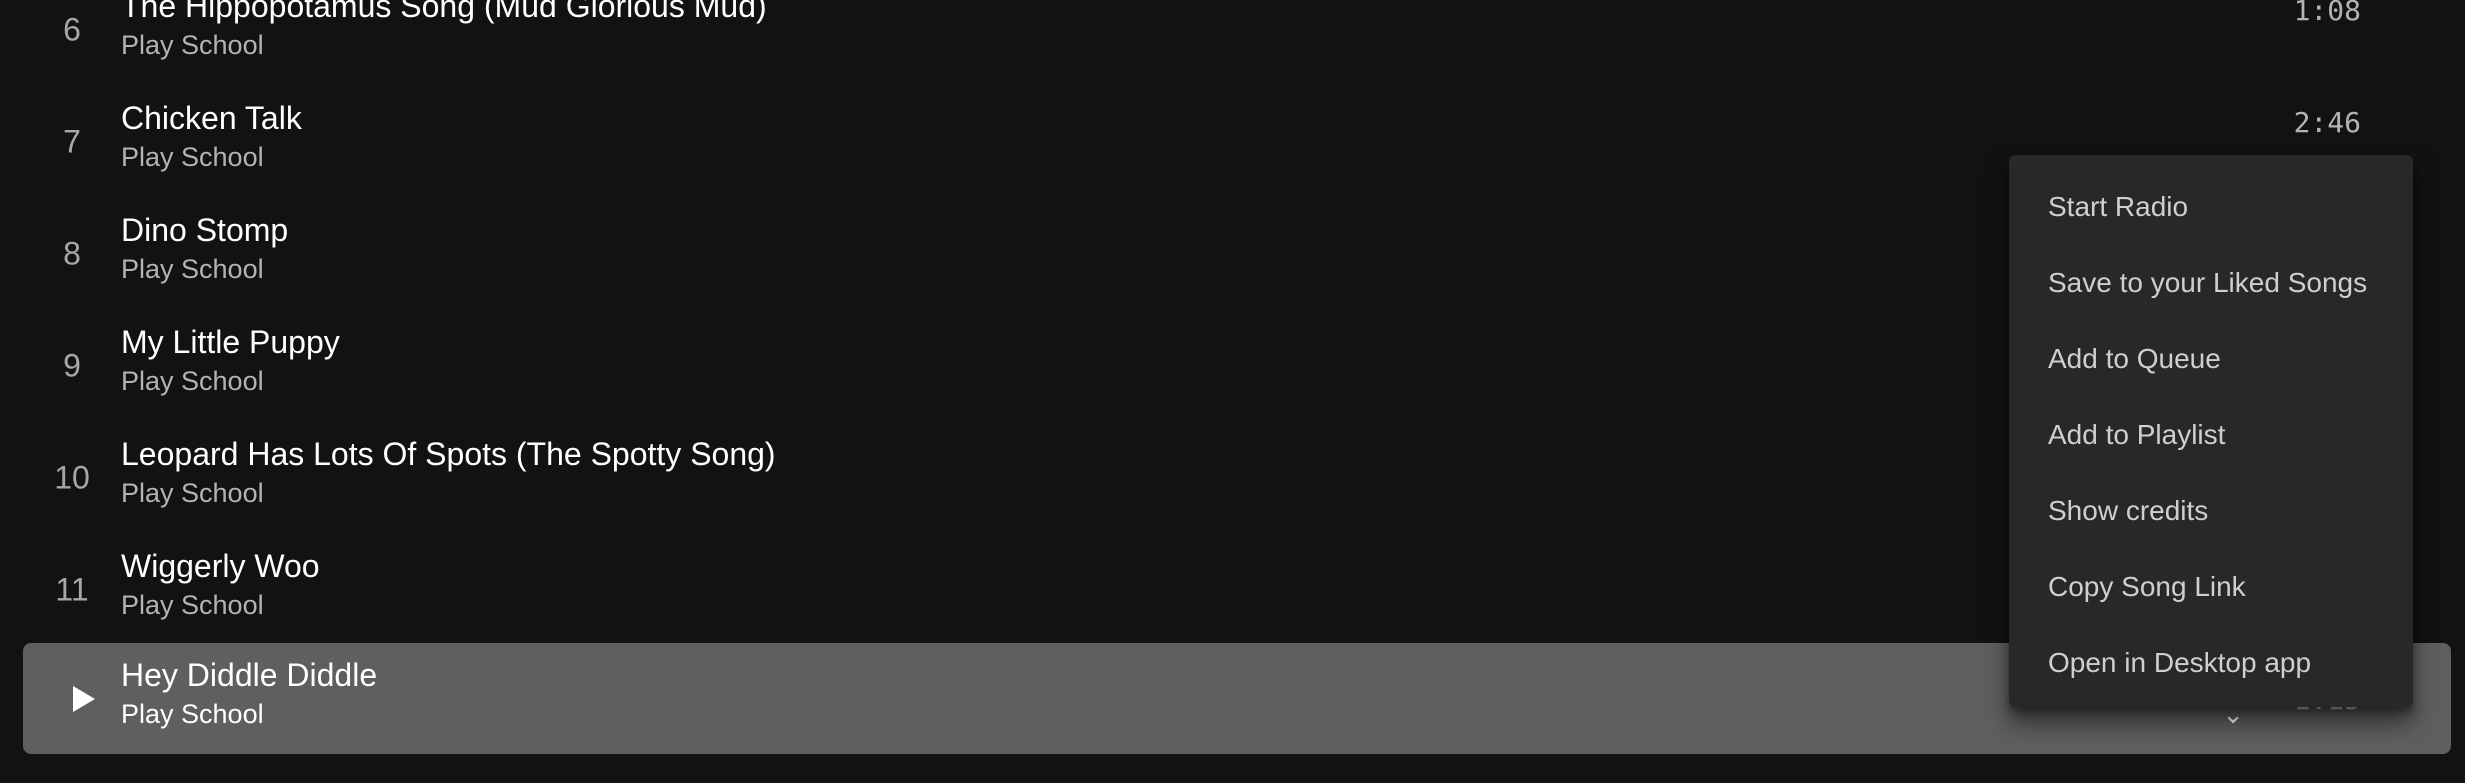 The height and width of the screenshot is (783, 2465). What do you see at coordinates (249, 675) in the screenshot?
I see `track-title: Hey Diddle Diddle` at bounding box center [249, 675].